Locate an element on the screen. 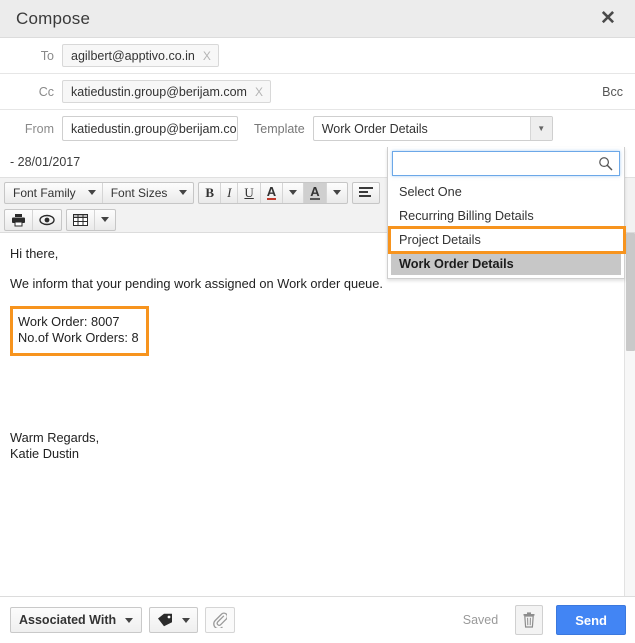  work-order-highlight-box: Work Order: 8007 No.of Work Orders: 8 is located at coordinates (79, 331).